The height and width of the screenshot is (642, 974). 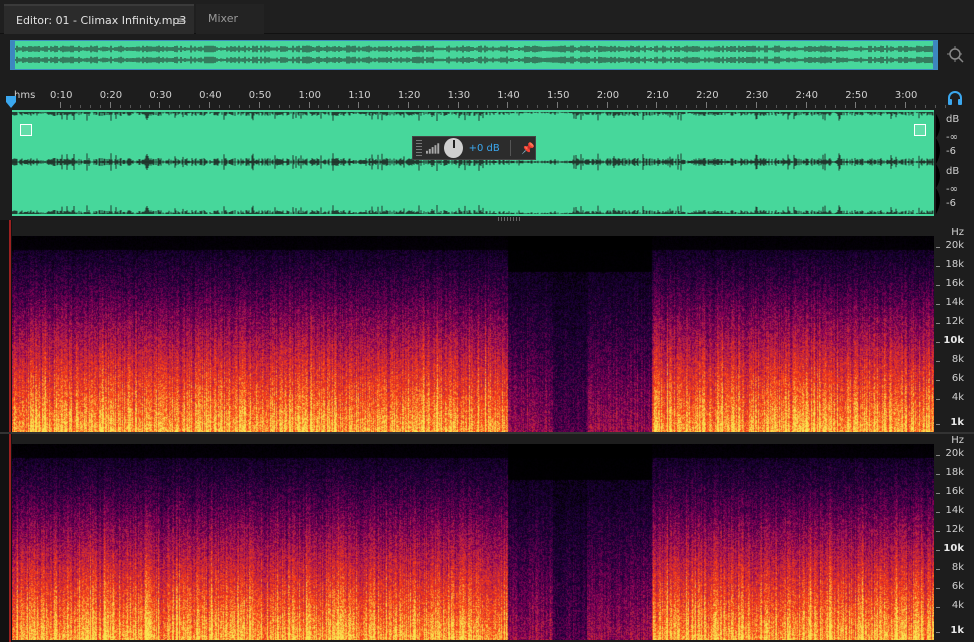 What do you see at coordinates (955, 164) in the screenshot?
I see `amplitude-scale: dB -∞ -6 dB -∞ -6` at bounding box center [955, 164].